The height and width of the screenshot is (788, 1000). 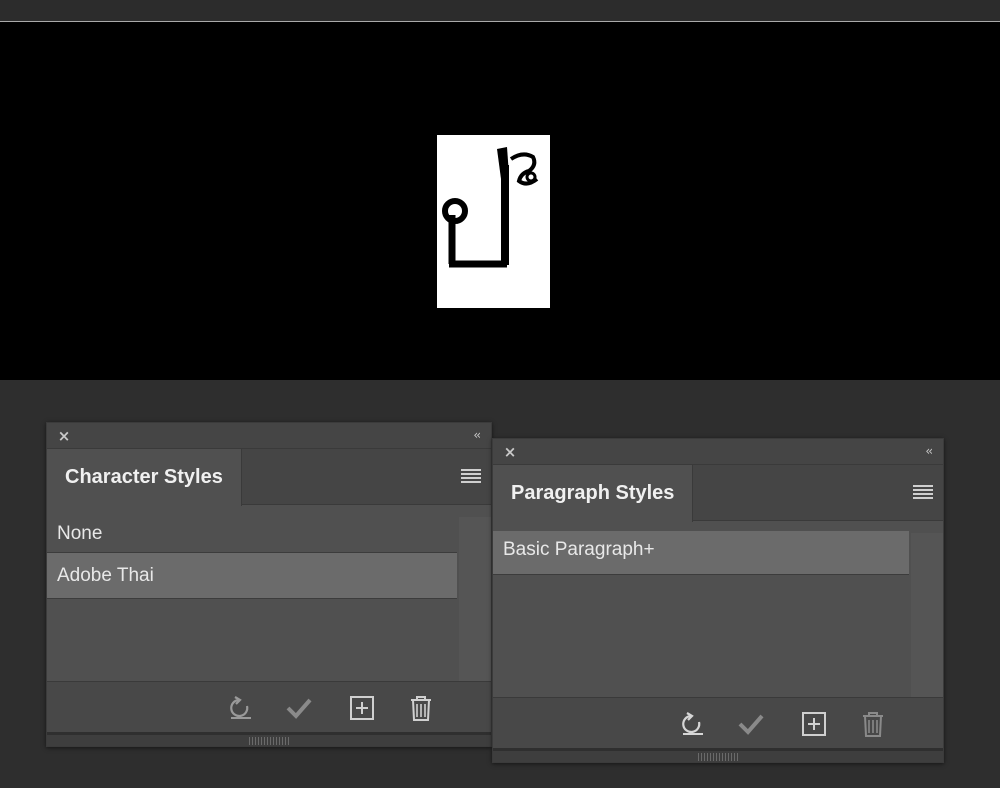 I want to click on thai-glyph-image, so click(x=490, y=207).